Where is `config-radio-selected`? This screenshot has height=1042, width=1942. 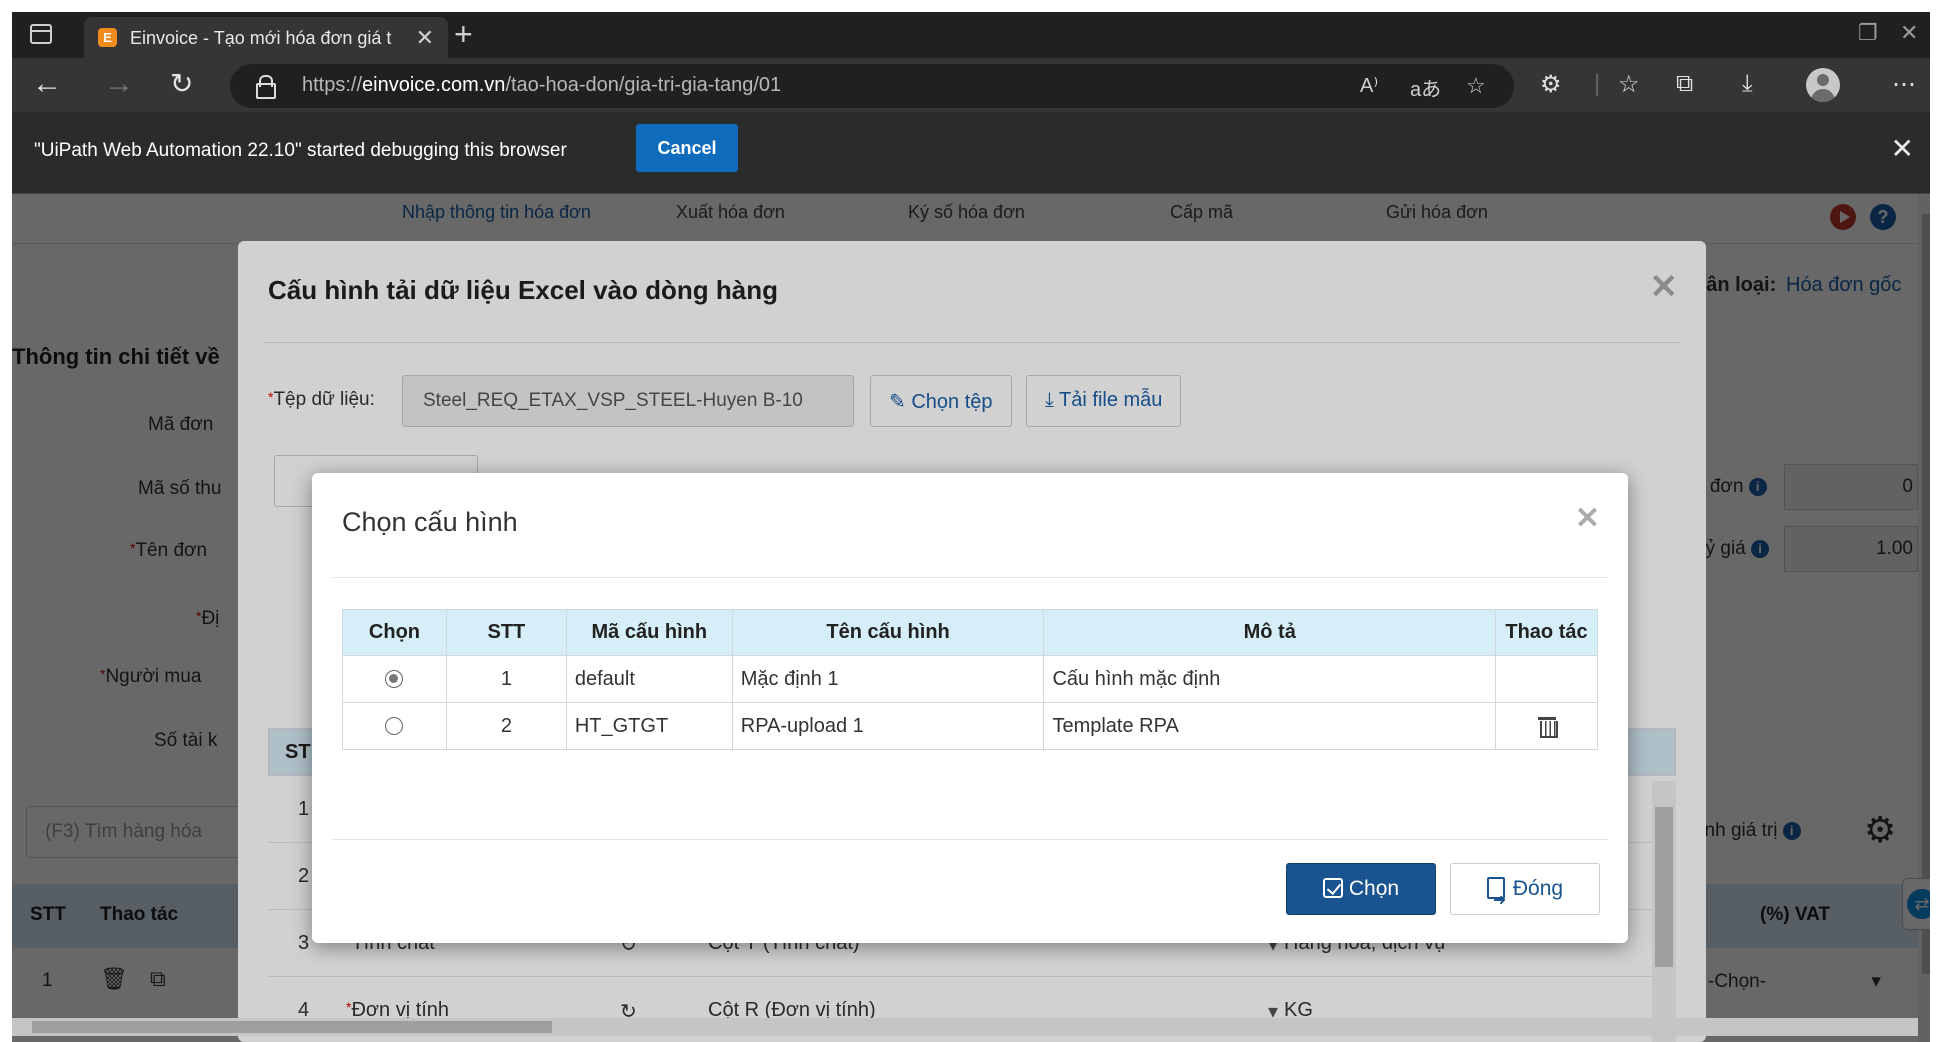
config-radio-selected is located at coordinates (394, 679).